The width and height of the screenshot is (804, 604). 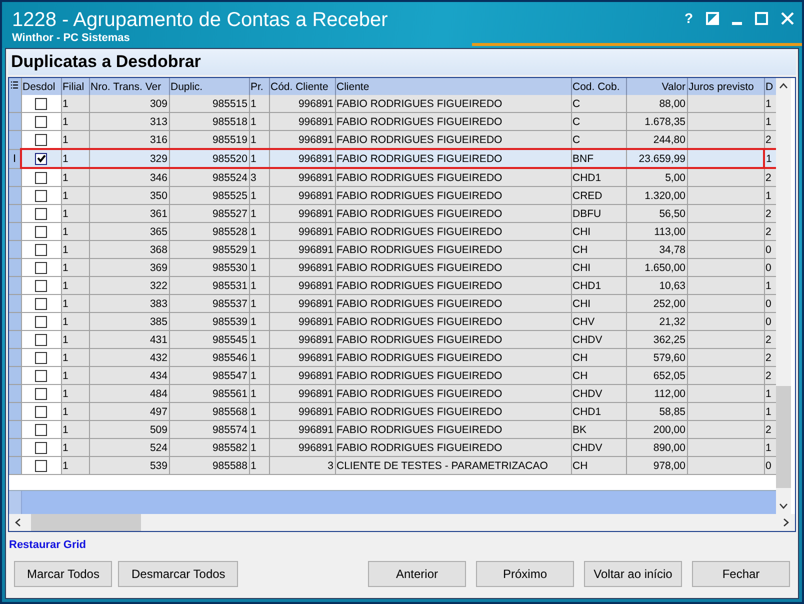 What do you see at coordinates (662, 158) in the screenshot?
I see `table-cell: 23.659,99` at bounding box center [662, 158].